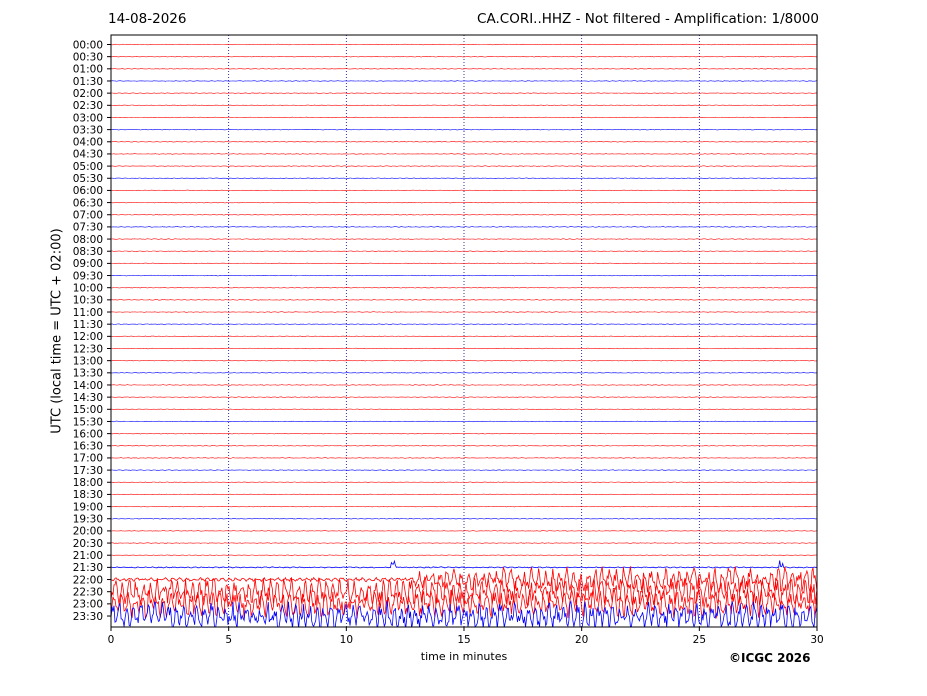  I want to click on trace-13:00, so click(464, 360).